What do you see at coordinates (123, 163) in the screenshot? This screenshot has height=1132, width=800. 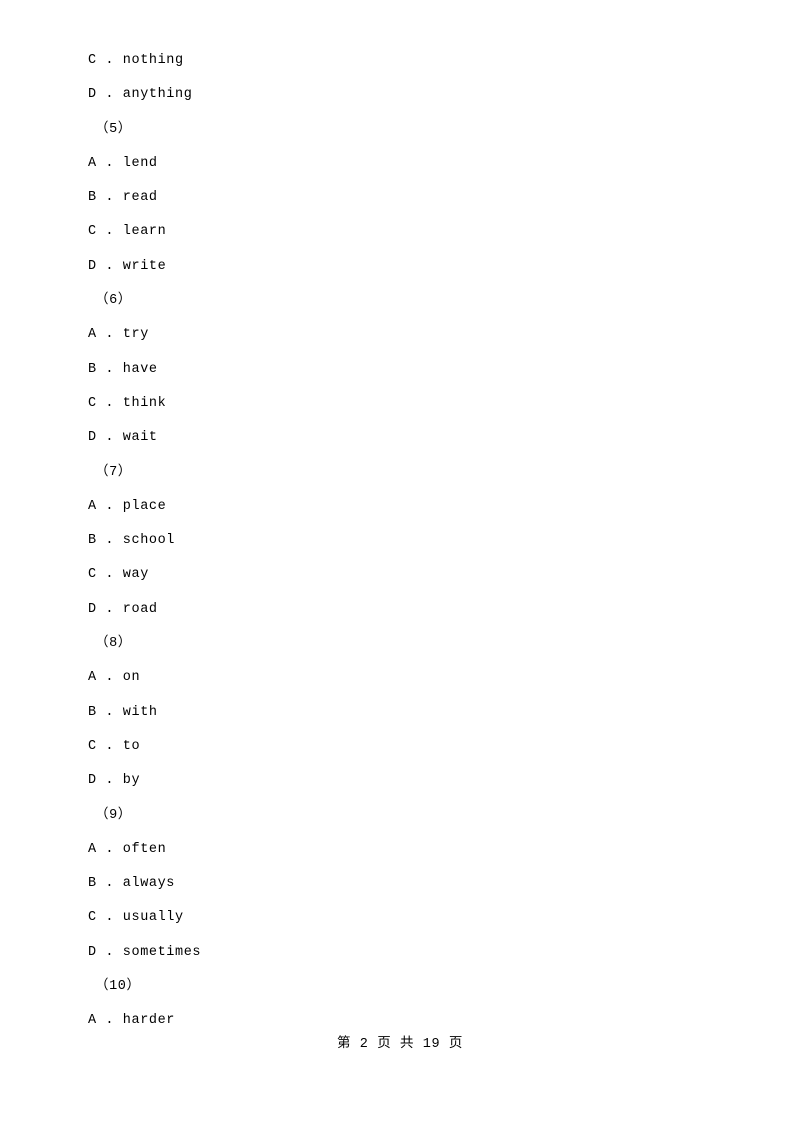 I see `option-line: A . lend` at bounding box center [123, 163].